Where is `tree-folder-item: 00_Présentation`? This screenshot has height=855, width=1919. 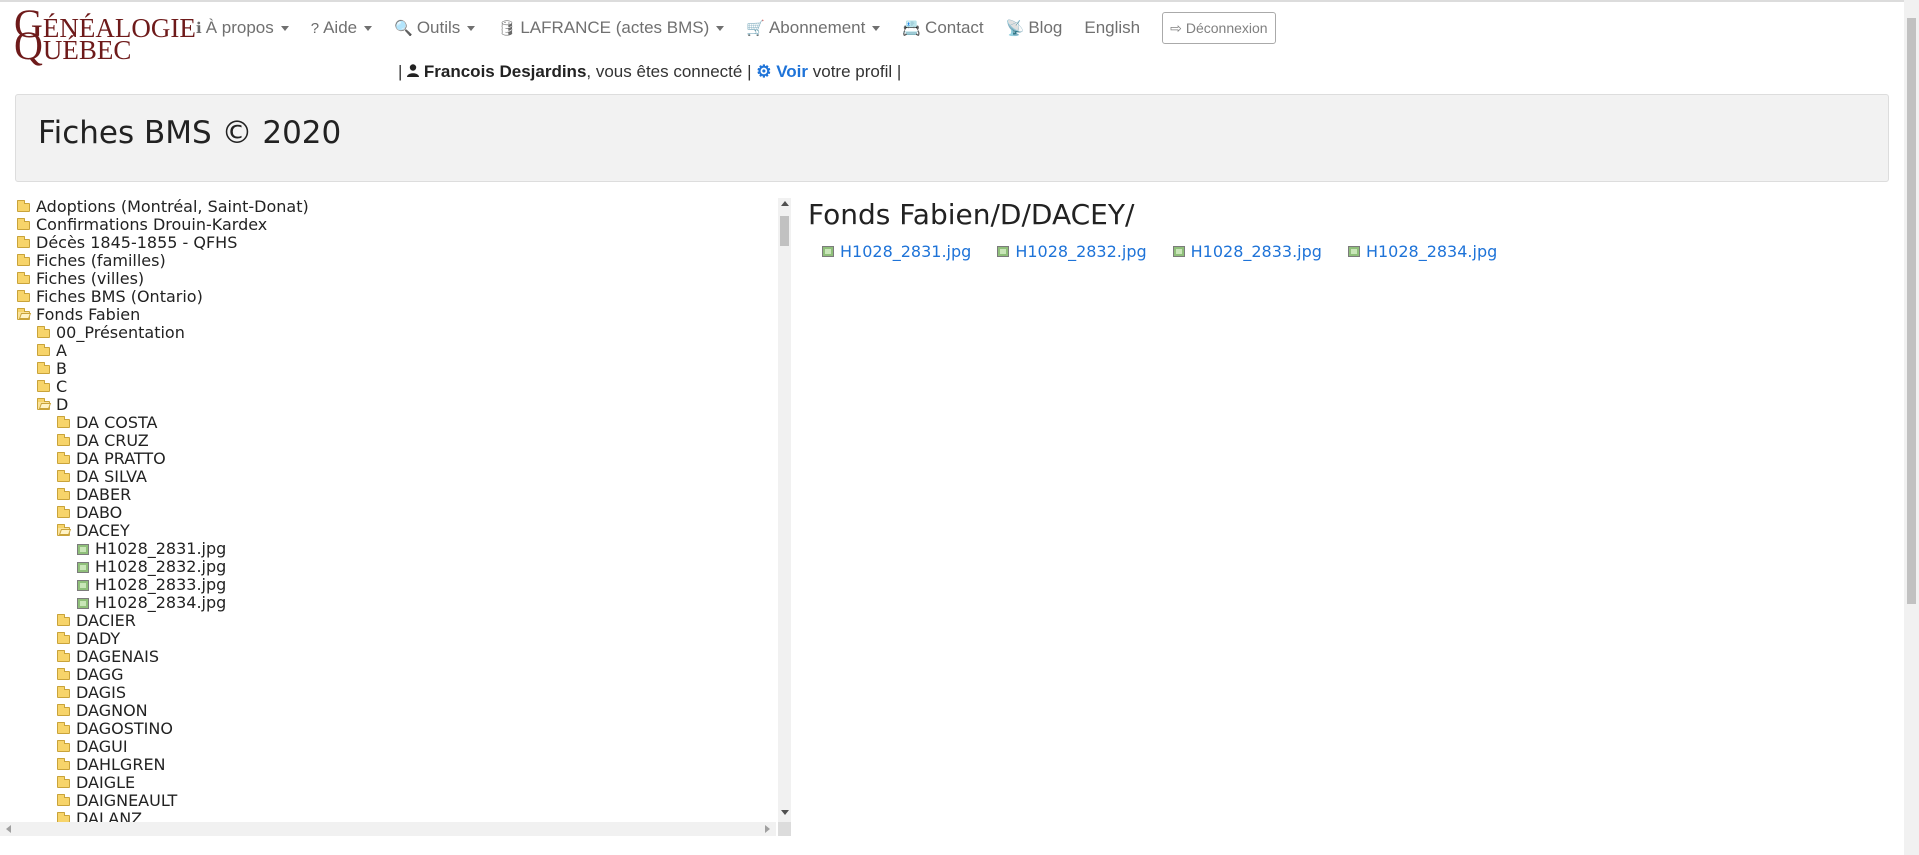
tree-folder-item: 00_Présentation is located at coordinates (162, 333).